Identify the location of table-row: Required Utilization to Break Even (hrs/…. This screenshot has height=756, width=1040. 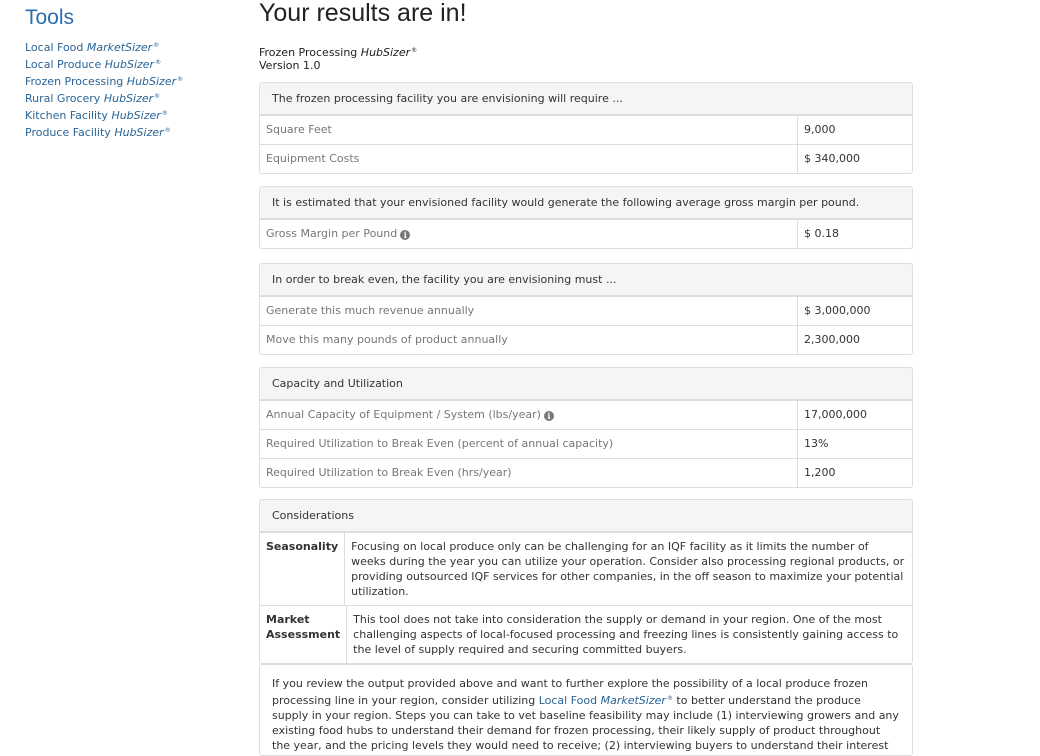
(586, 472).